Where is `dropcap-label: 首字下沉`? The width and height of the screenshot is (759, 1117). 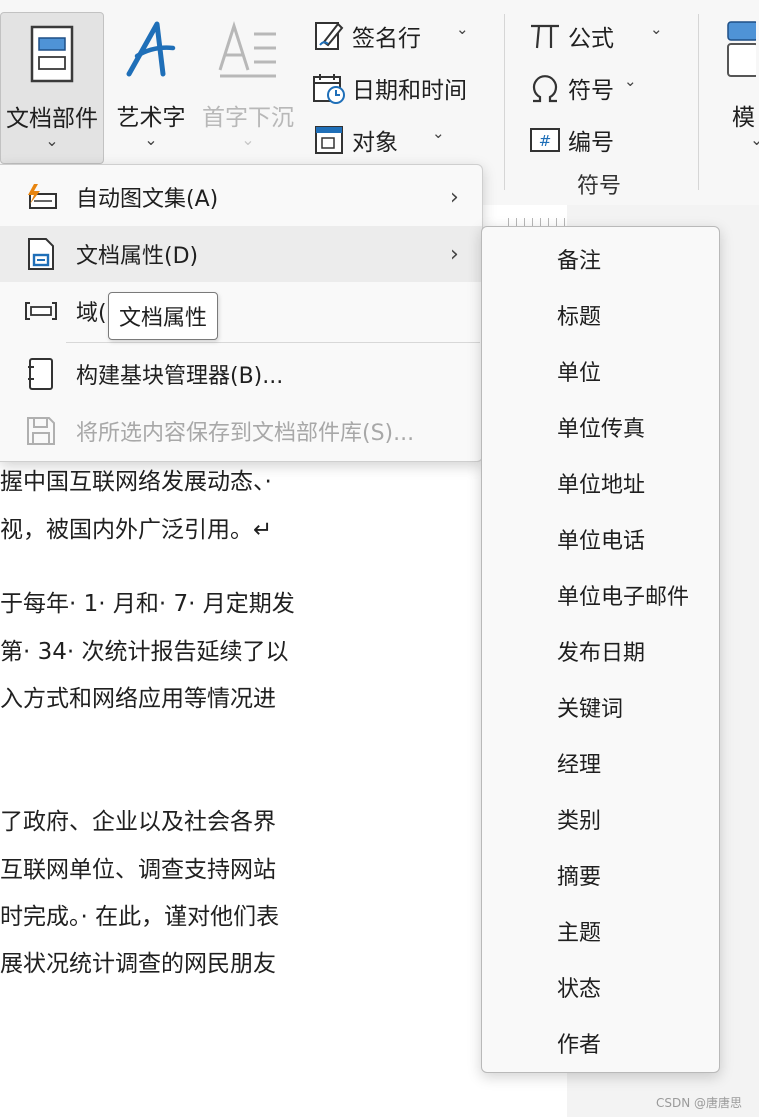 dropcap-label: 首字下沉 is located at coordinates (248, 118).